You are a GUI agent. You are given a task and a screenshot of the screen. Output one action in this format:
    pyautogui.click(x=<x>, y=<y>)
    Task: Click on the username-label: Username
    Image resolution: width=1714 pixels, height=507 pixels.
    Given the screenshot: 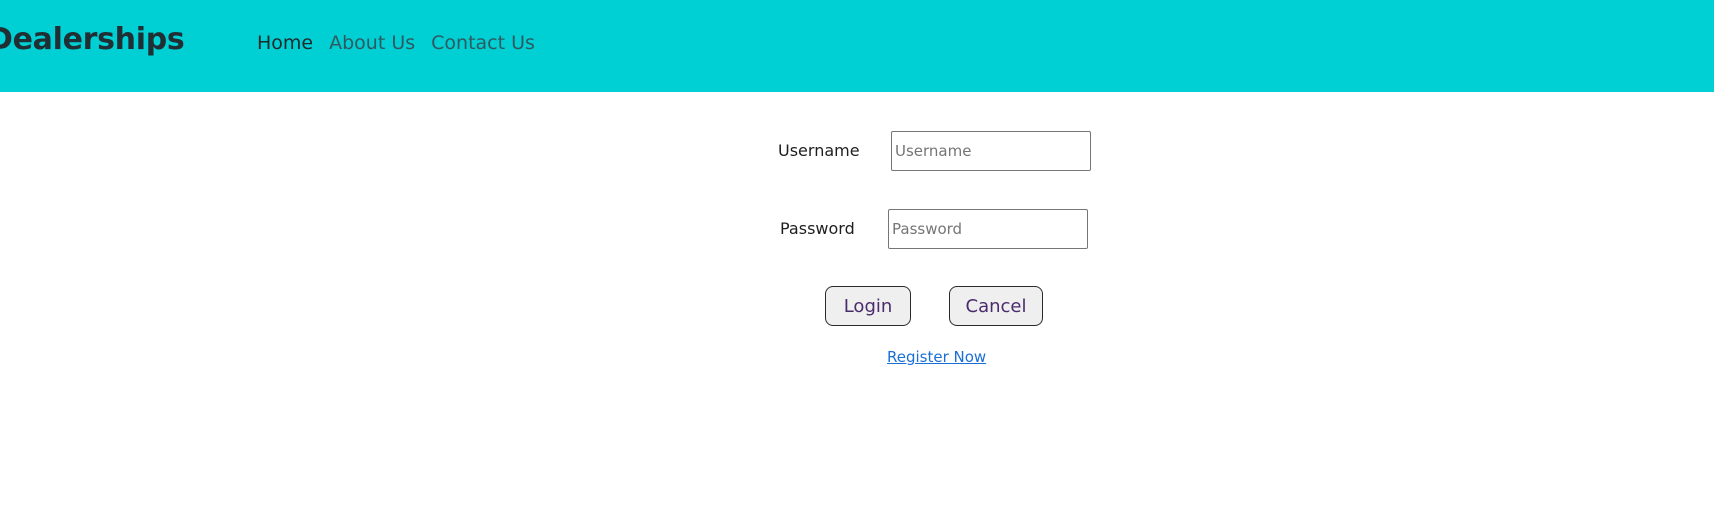 What is the action you would take?
    pyautogui.click(x=819, y=150)
    